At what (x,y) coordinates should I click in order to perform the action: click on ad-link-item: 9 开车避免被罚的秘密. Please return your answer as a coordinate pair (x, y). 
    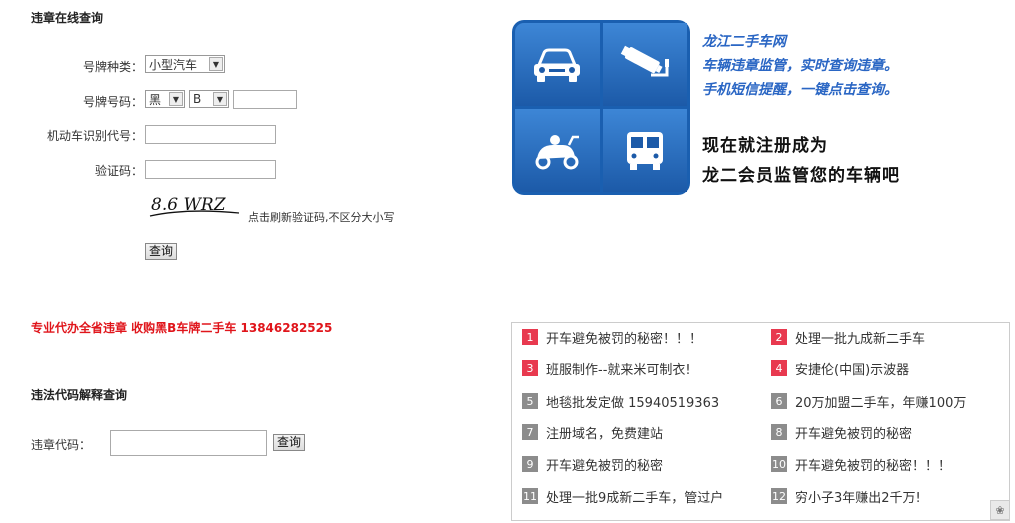
    Looking at the image, I should click on (592, 464).